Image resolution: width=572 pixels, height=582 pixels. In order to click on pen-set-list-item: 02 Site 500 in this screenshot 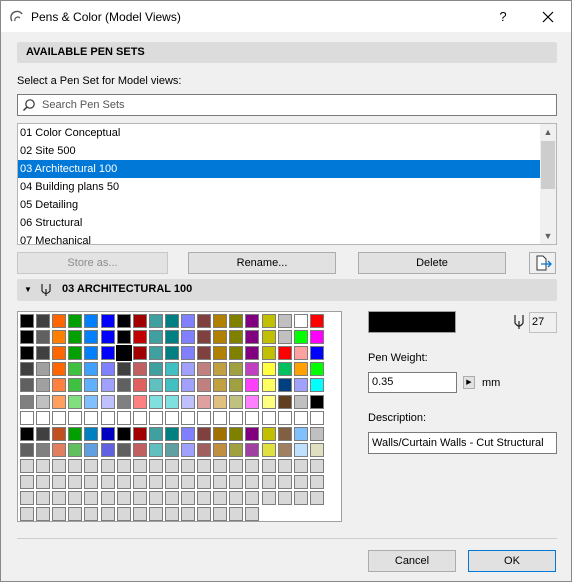, I will do `click(279, 151)`.